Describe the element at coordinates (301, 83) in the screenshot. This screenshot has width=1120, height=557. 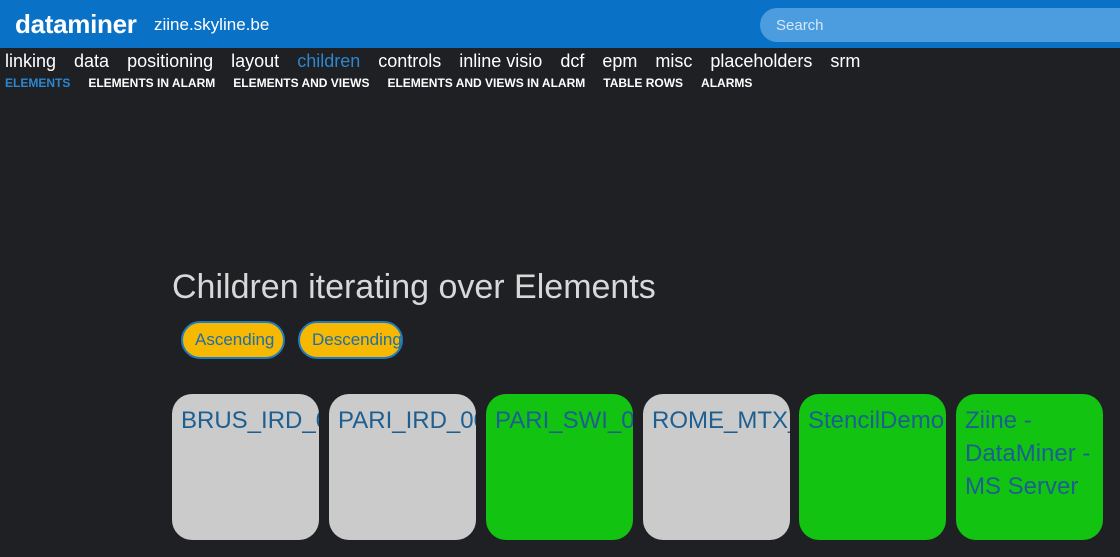
I see `tab-elements-and-views: ELEMENTS AND VIEWS` at that location.